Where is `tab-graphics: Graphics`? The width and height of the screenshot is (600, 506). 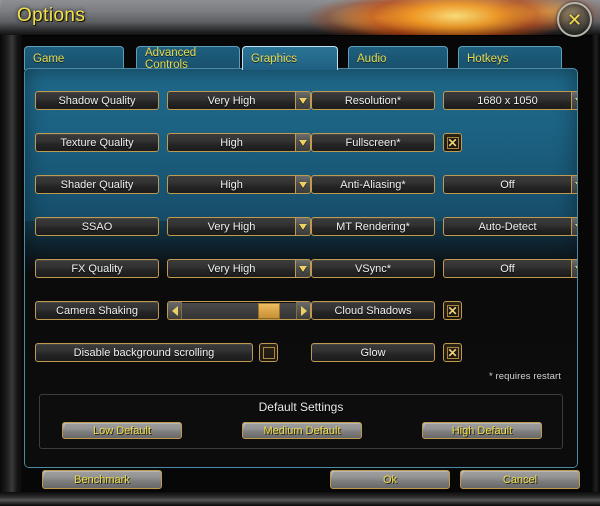
tab-graphics: Graphics is located at coordinates (290, 58).